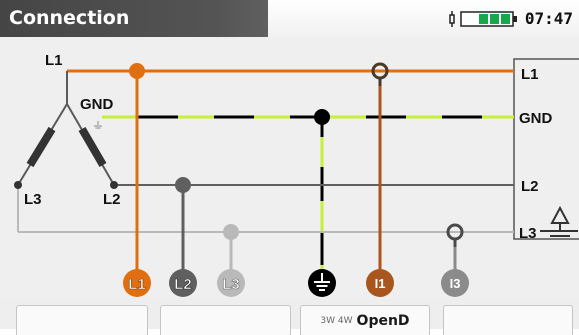 The image size is (579, 335). I want to click on terminal-i1: I1, so click(380, 283).